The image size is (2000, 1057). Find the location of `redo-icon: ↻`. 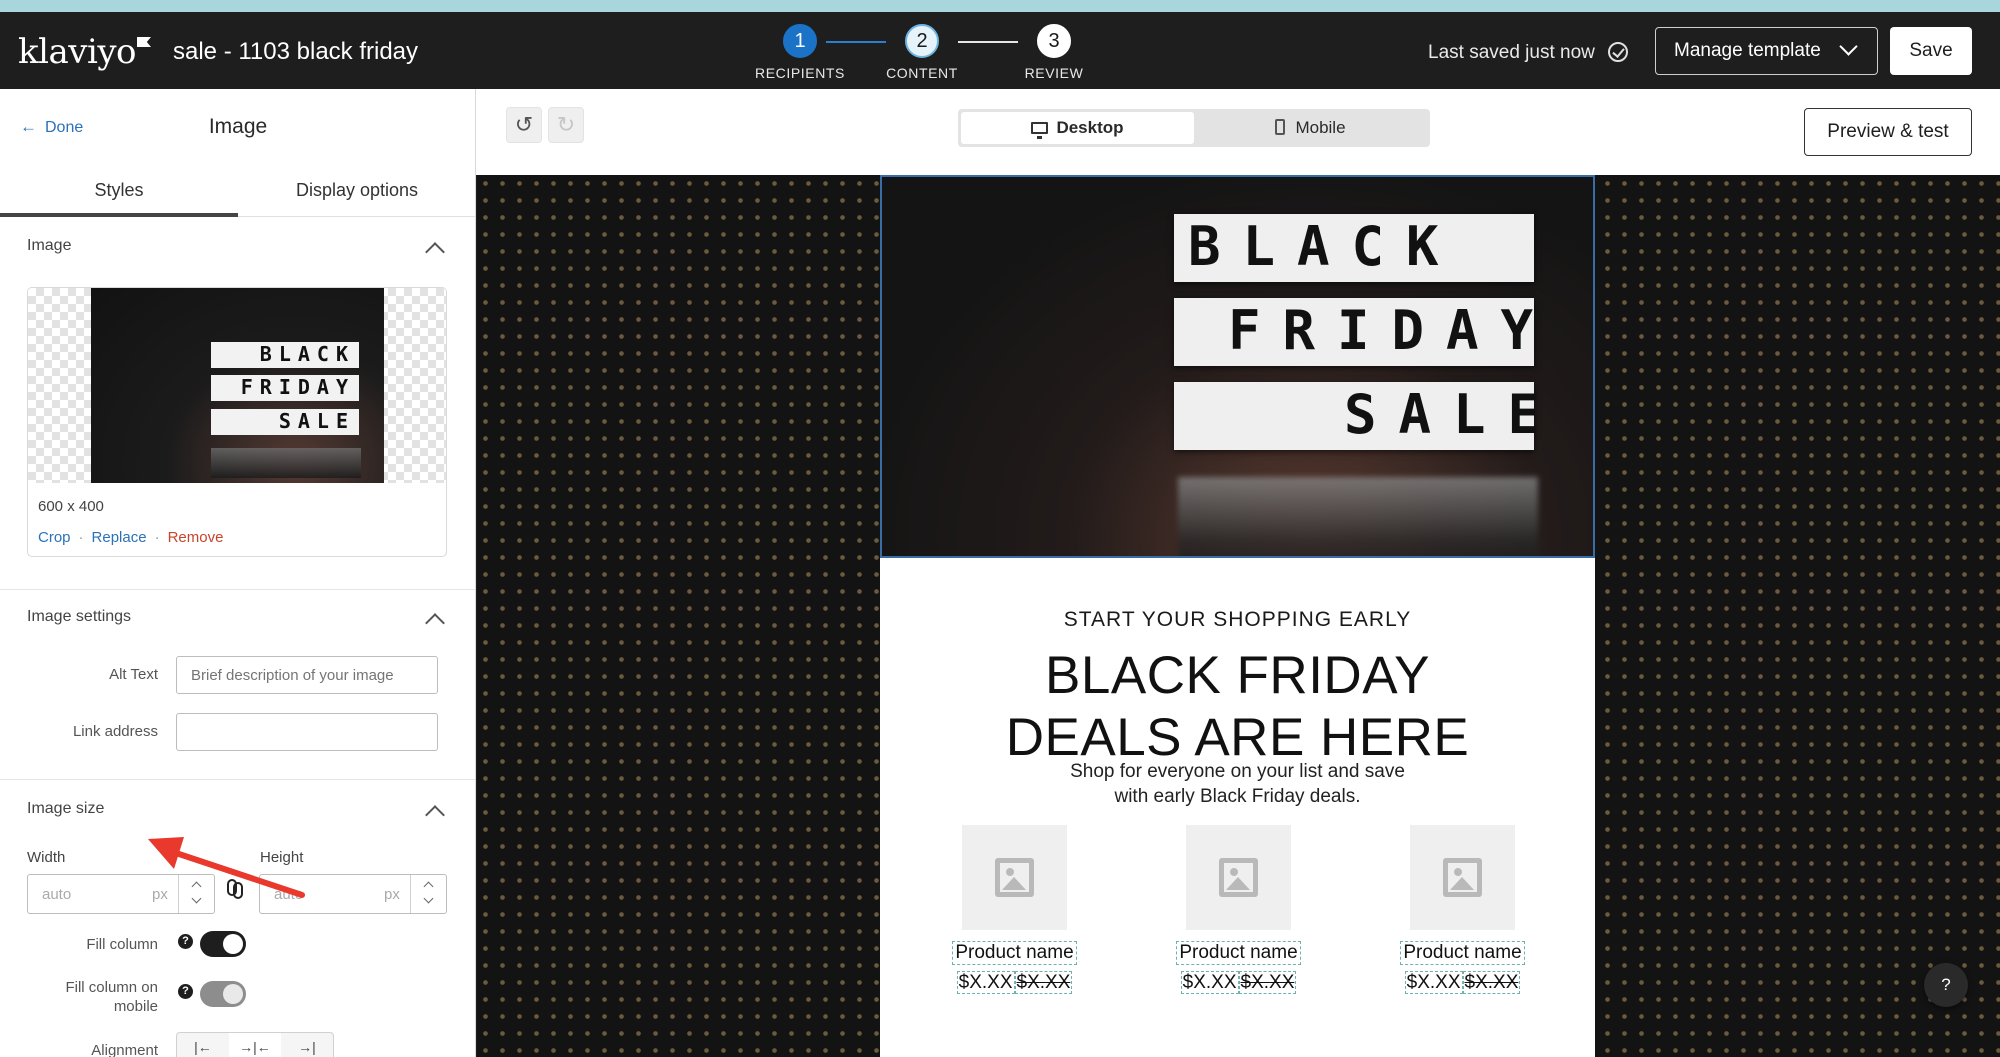

redo-icon: ↻ is located at coordinates (566, 125).